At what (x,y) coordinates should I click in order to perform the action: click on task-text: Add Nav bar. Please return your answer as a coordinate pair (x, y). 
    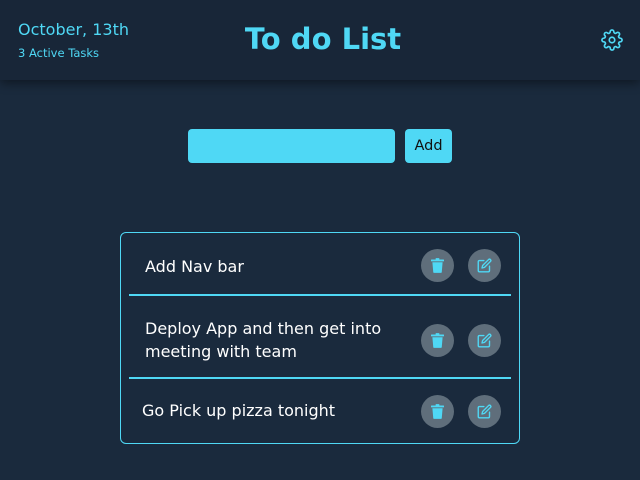
    Looking at the image, I should click on (194, 266).